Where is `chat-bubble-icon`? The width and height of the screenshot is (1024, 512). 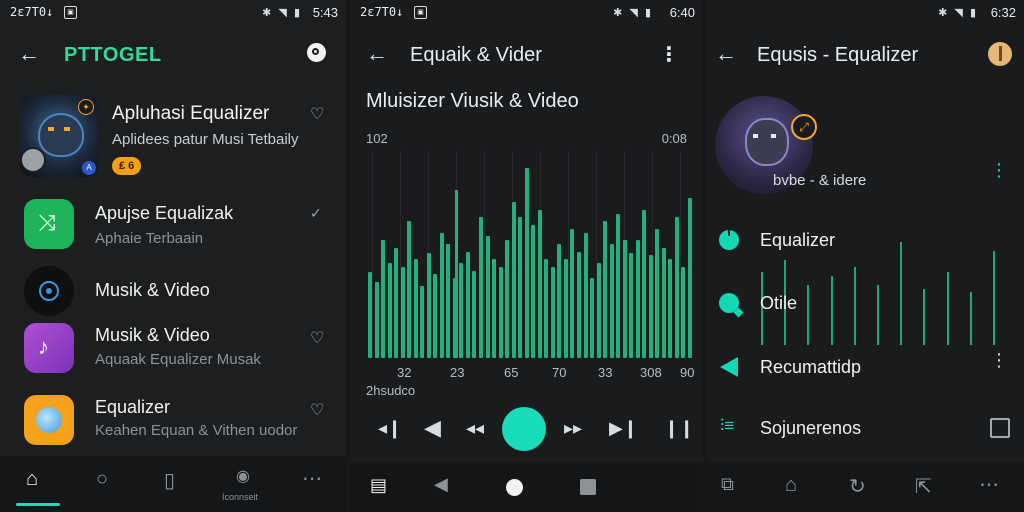
chat-bubble-icon is located at coordinates (731, 305).